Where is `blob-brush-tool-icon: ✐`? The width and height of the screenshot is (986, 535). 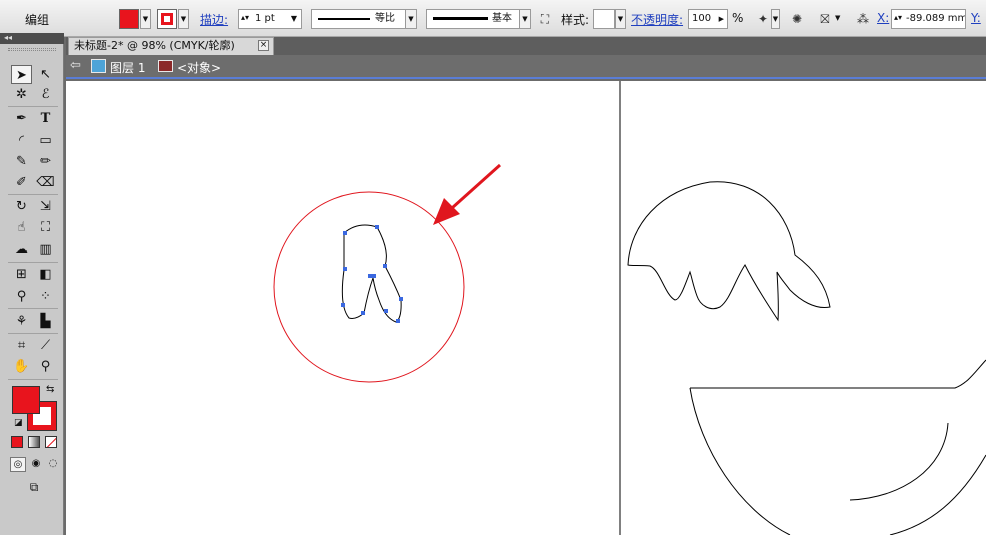 blob-brush-tool-icon: ✐ is located at coordinates (21, 182).